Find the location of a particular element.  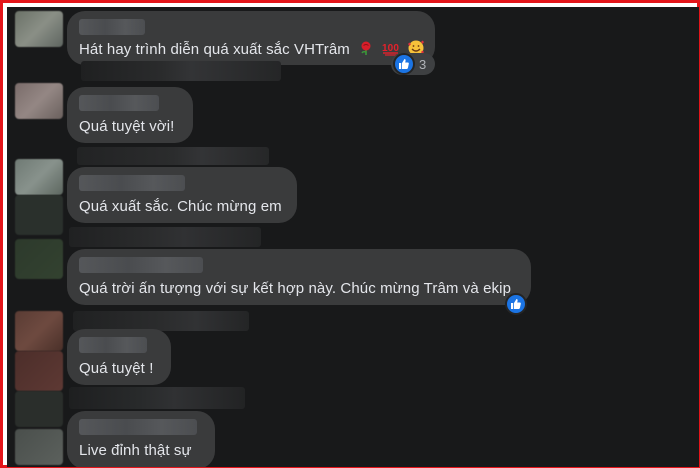

comment-text: Quá tuyệt vời! is located at coordinates (127, 126).